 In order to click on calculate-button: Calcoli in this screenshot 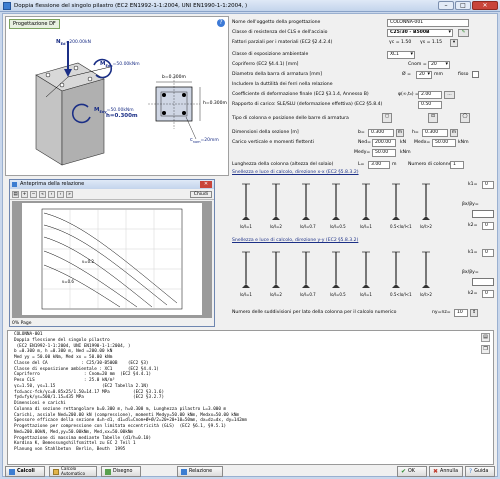, I will do `click(25, 471)`.